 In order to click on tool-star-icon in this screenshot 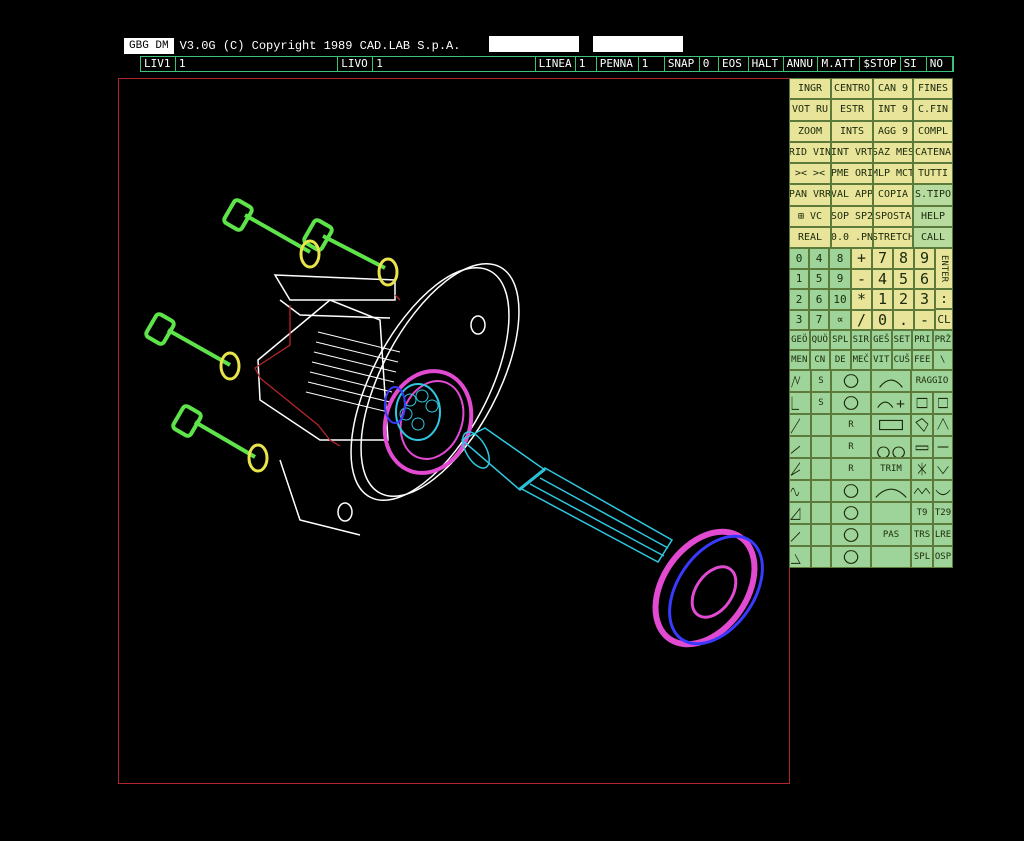, I will do `click(922, 469)`.